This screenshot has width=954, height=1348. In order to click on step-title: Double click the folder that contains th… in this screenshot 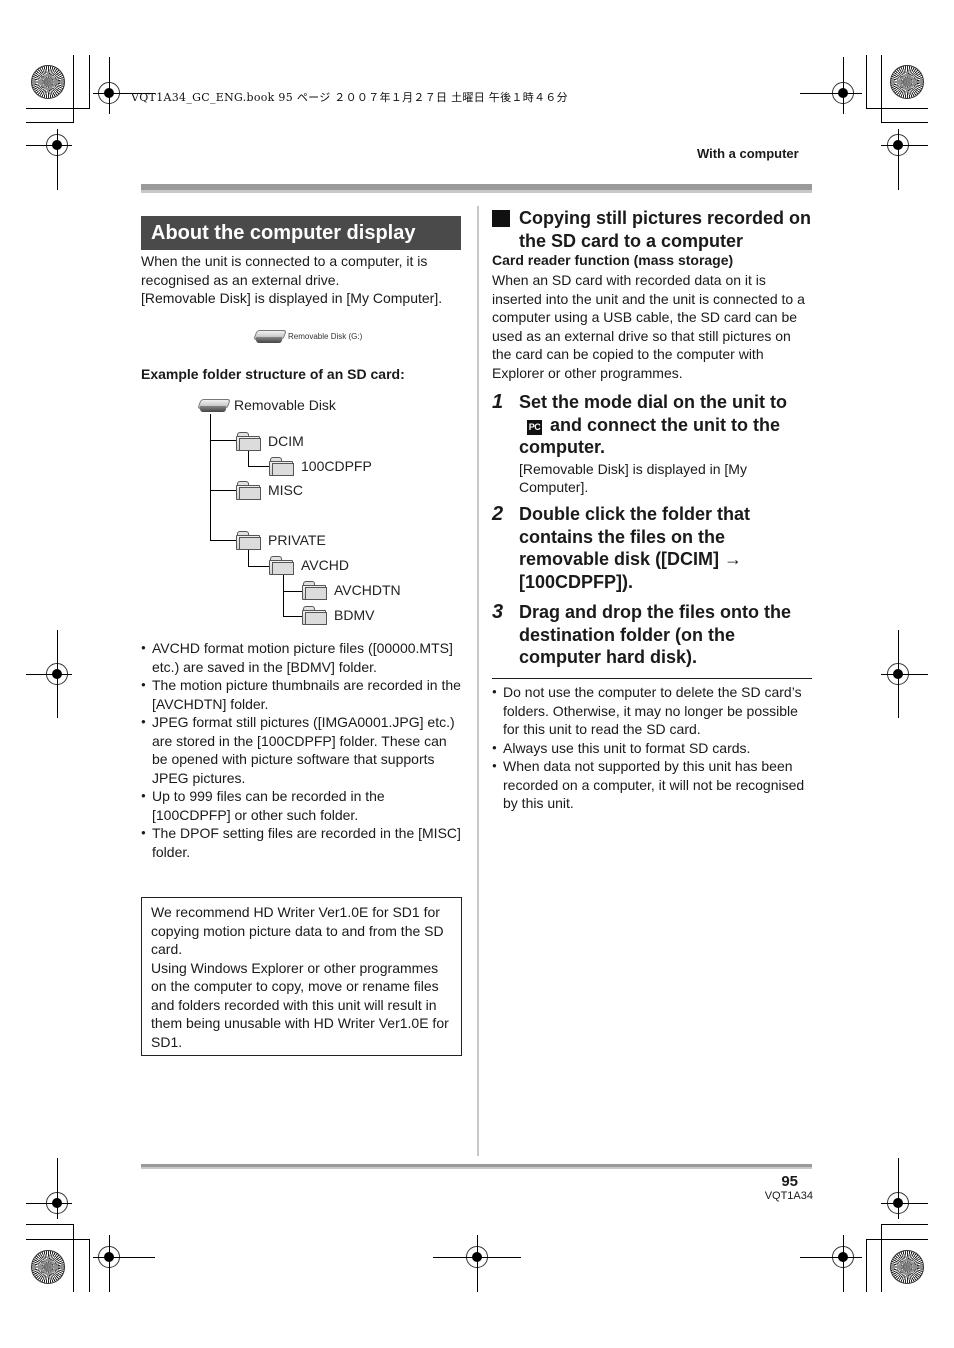, I will do `click(635, 548)`.